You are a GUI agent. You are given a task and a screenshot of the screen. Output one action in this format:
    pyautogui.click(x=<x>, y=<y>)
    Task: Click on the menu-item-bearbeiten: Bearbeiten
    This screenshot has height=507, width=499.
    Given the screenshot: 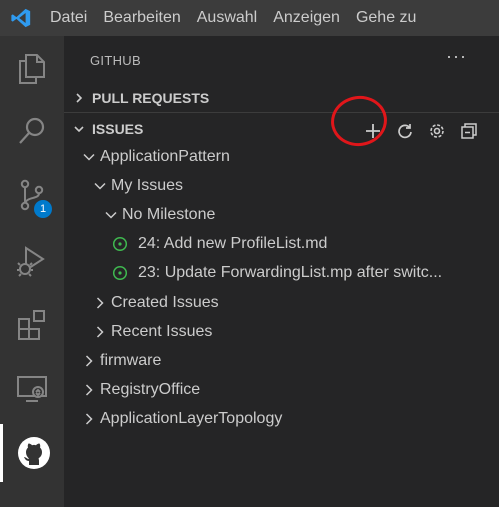 What is the action you would take?
    pyautogui.click(x=141, y=18)
    